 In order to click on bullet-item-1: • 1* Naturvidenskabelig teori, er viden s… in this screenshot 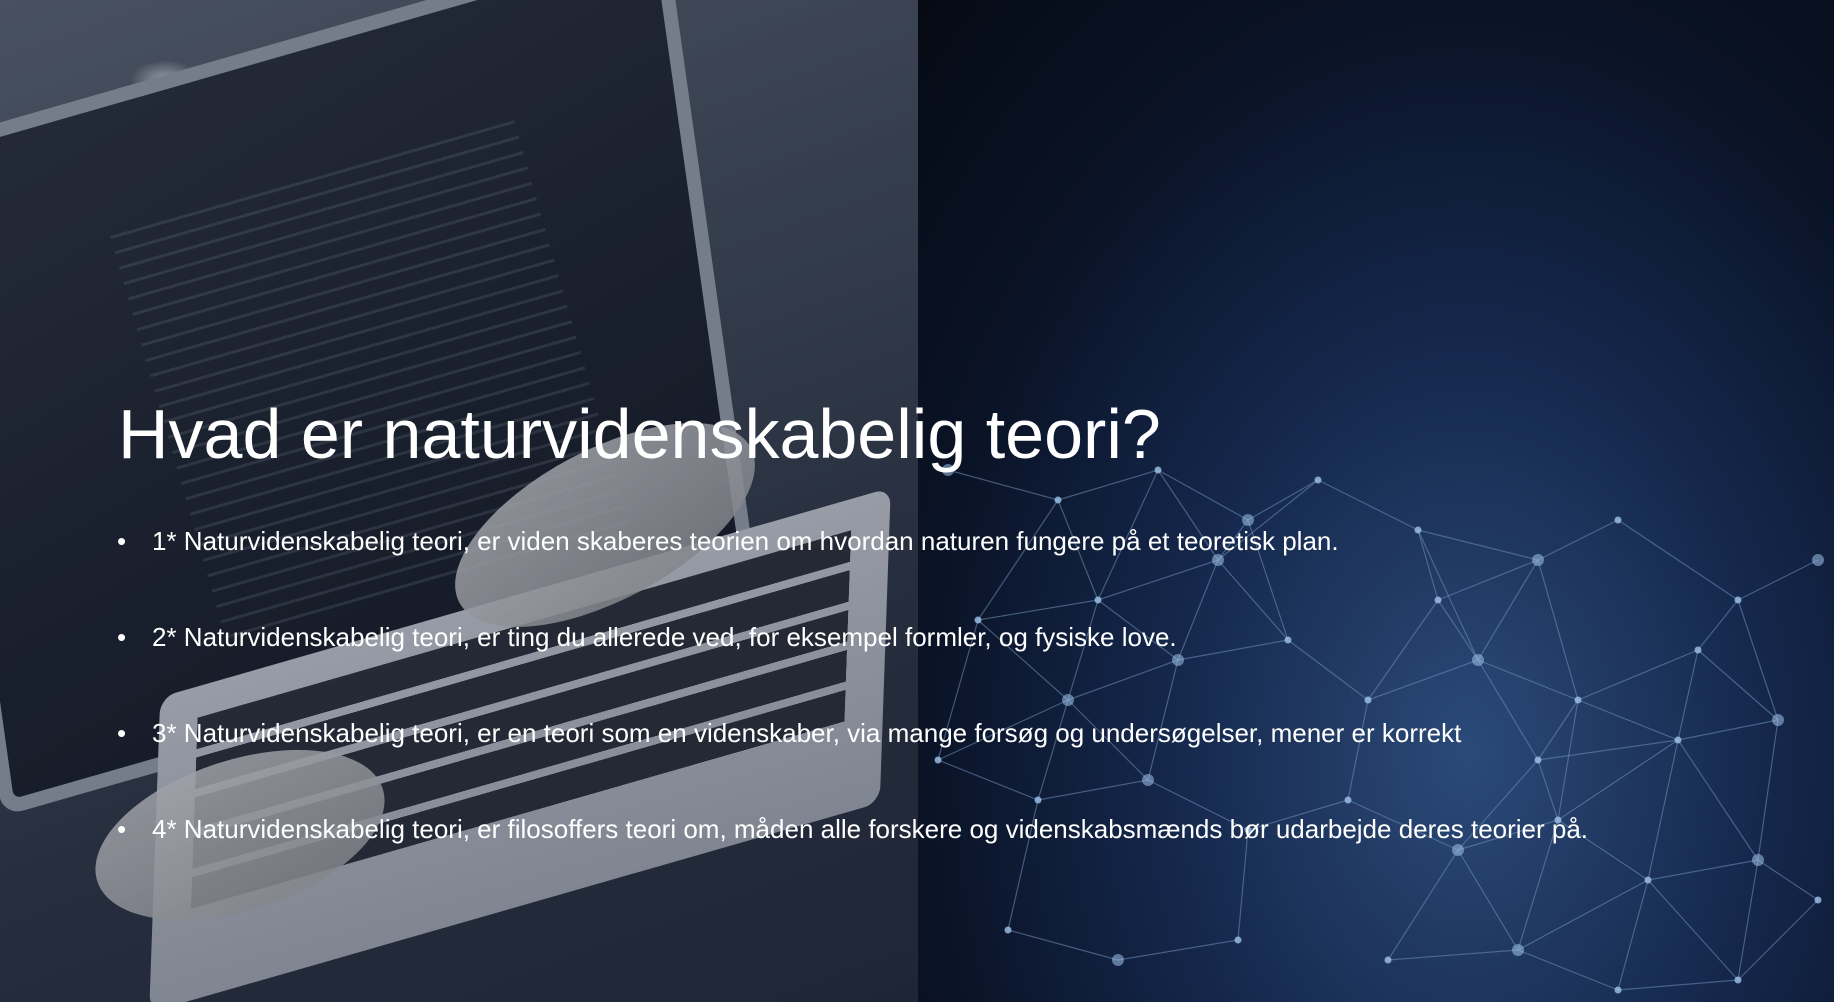, I will do `click(937, 541)`.